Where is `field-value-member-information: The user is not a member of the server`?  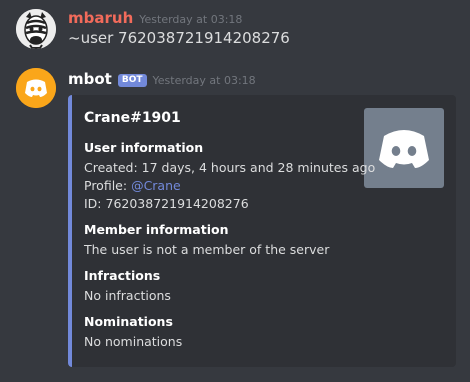
field-value-member-information: The user is not a member of the server is located at coordinates (207, 249).